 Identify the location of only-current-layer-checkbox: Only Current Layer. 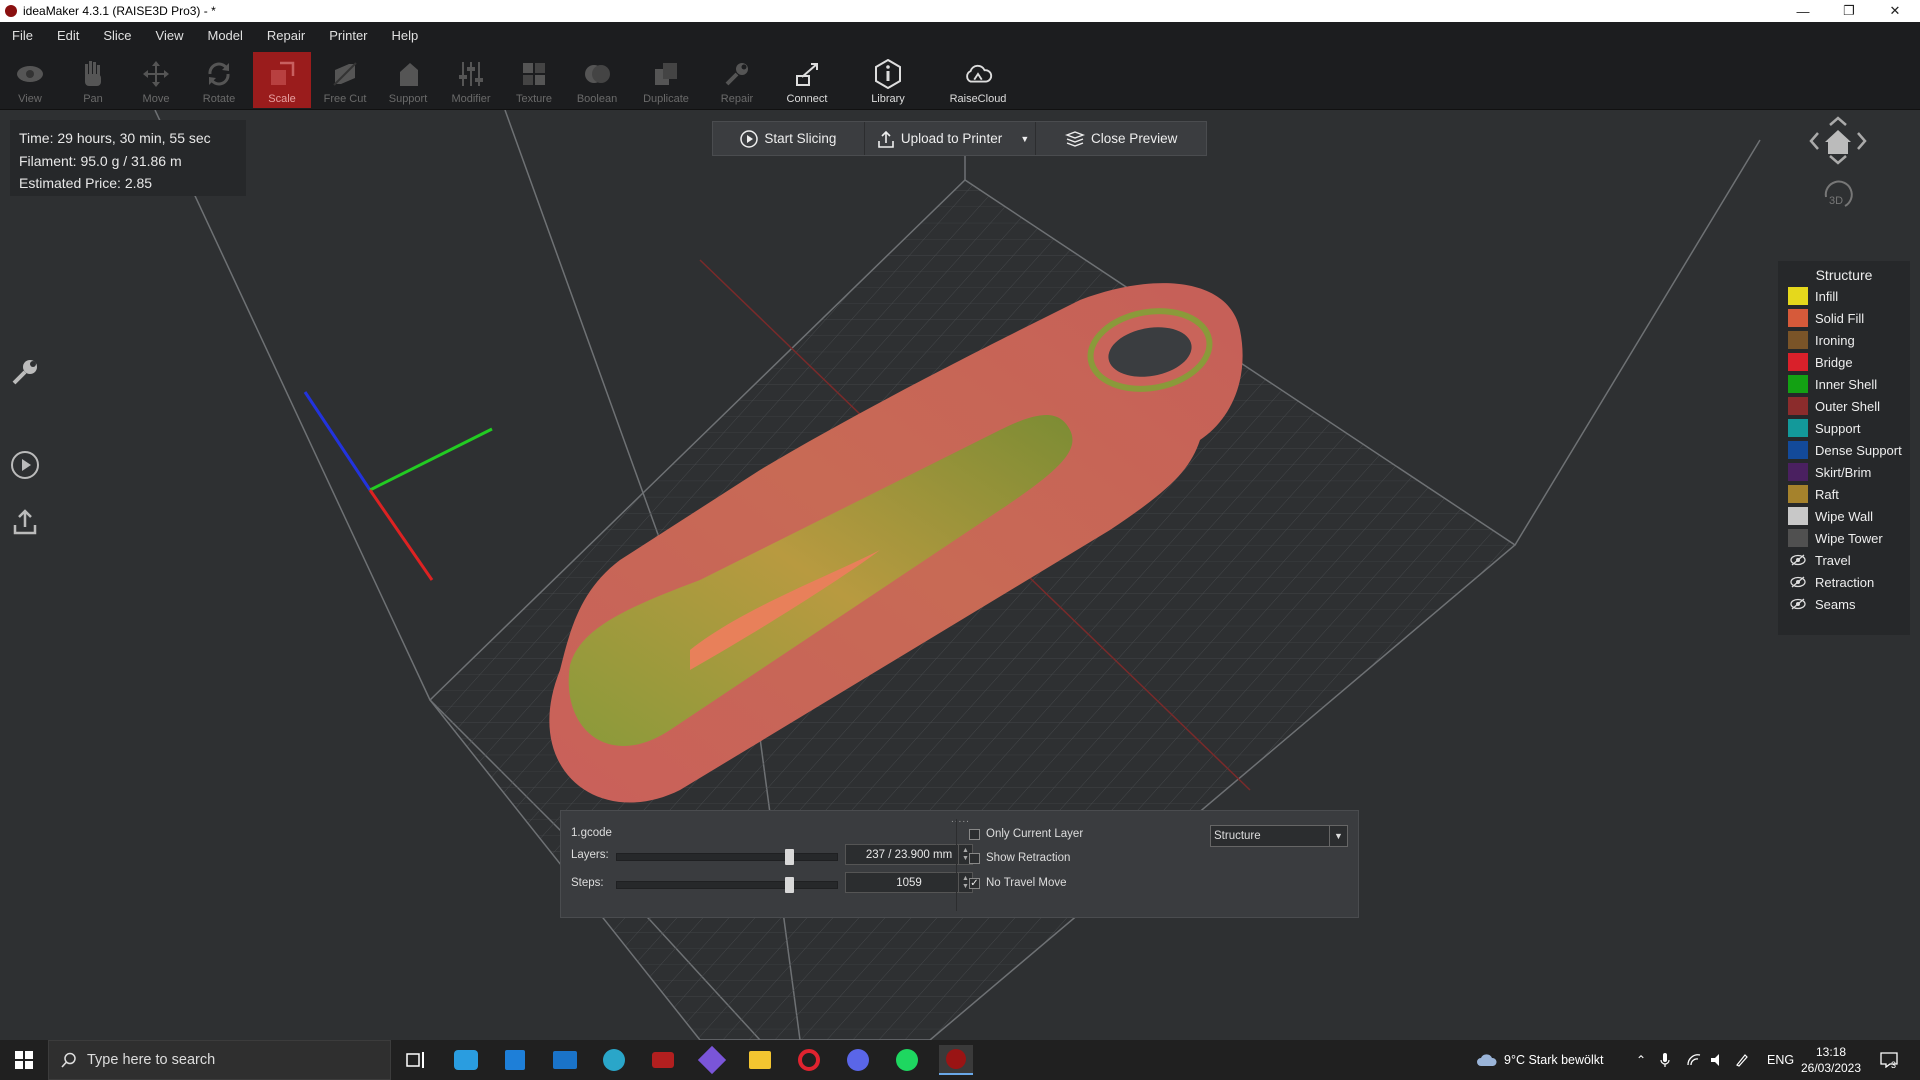
(1026, 834).